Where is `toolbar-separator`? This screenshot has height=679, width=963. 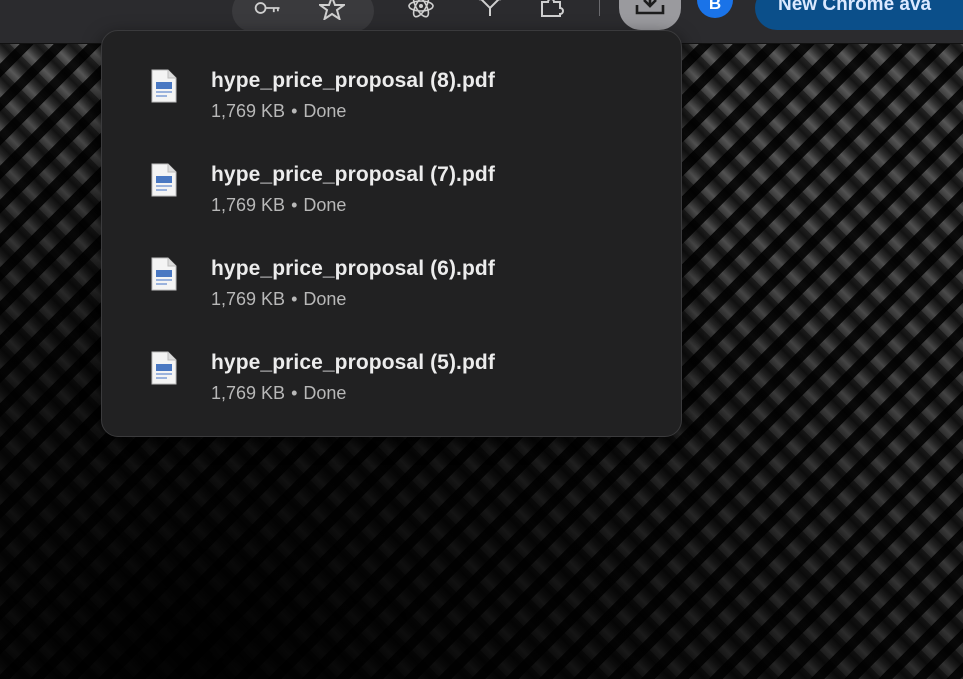
toolbar-separator is located at coordinates (599, 8).